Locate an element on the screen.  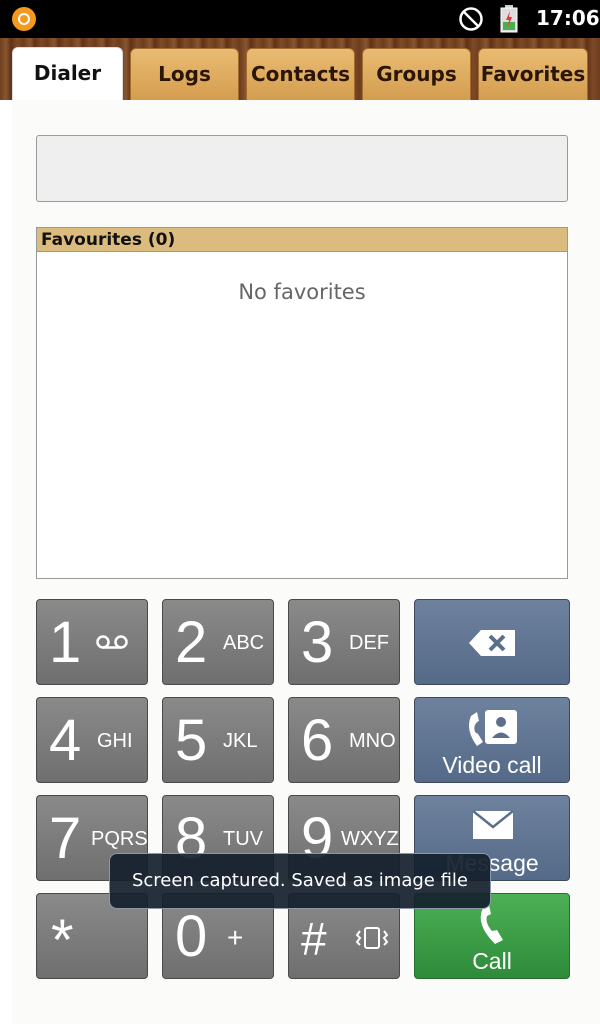
phone-icon is located at coordinates (491, 924).